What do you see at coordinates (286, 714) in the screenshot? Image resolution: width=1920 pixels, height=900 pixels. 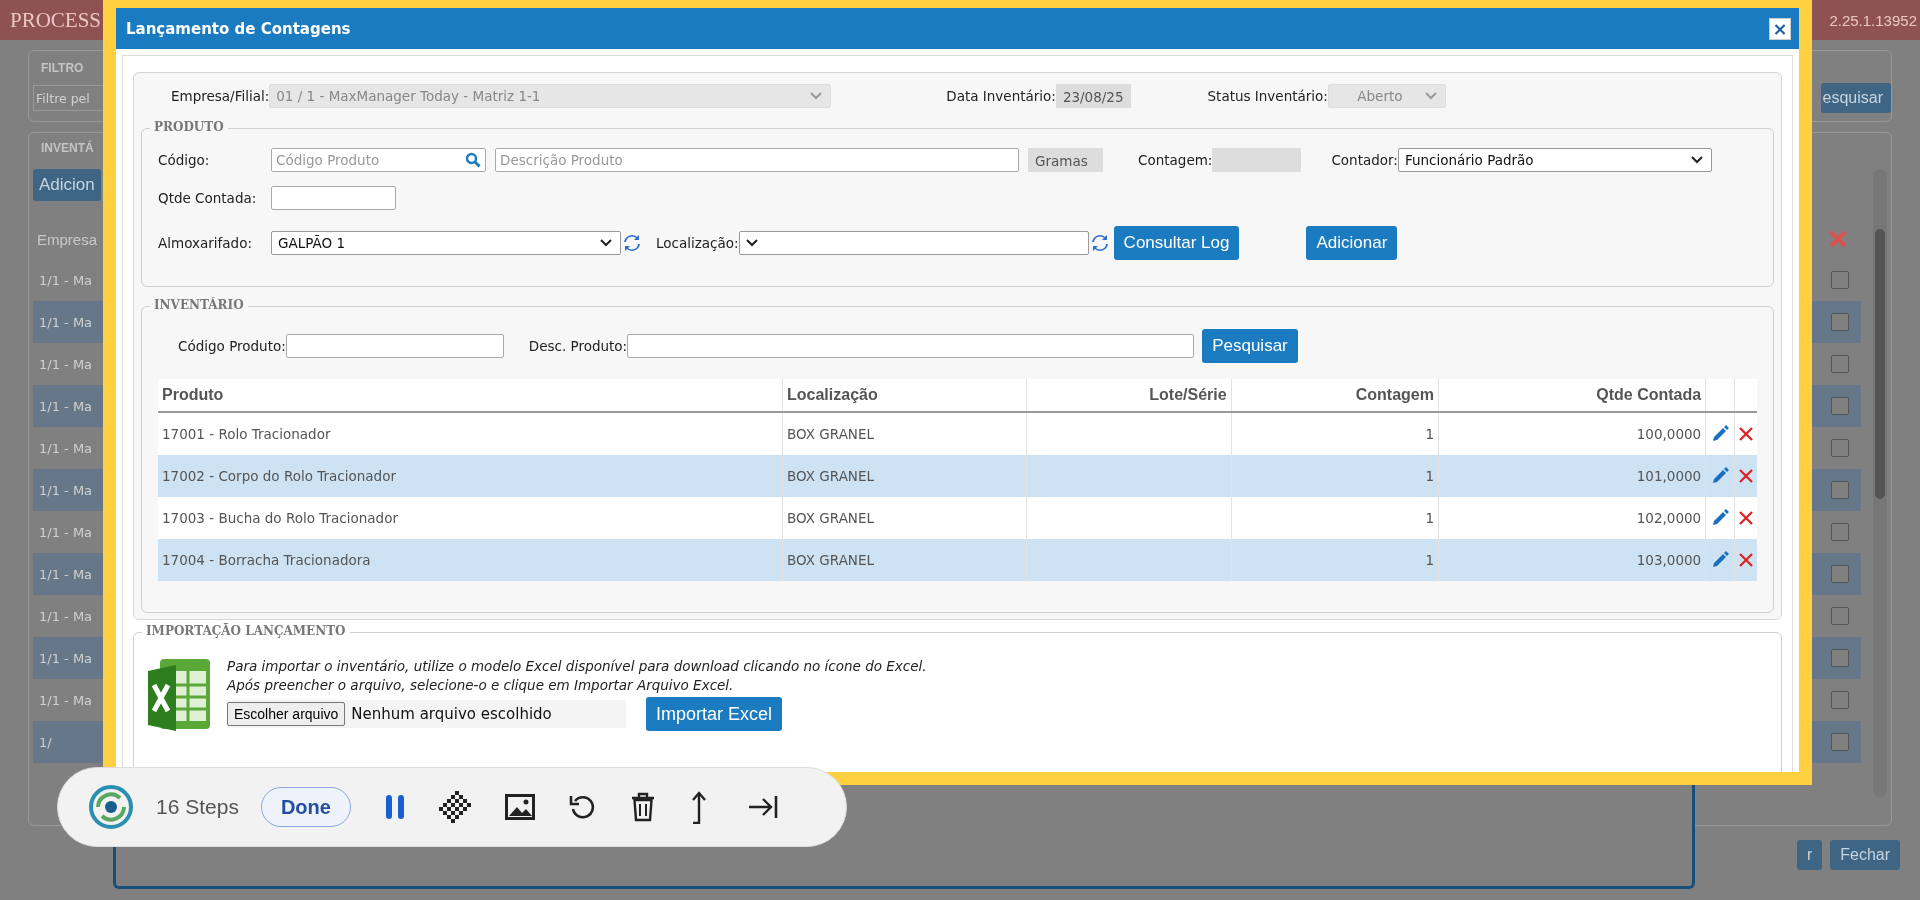 I see `choose-file-button: Escolher arquivo` at bounding box center [286, 714].